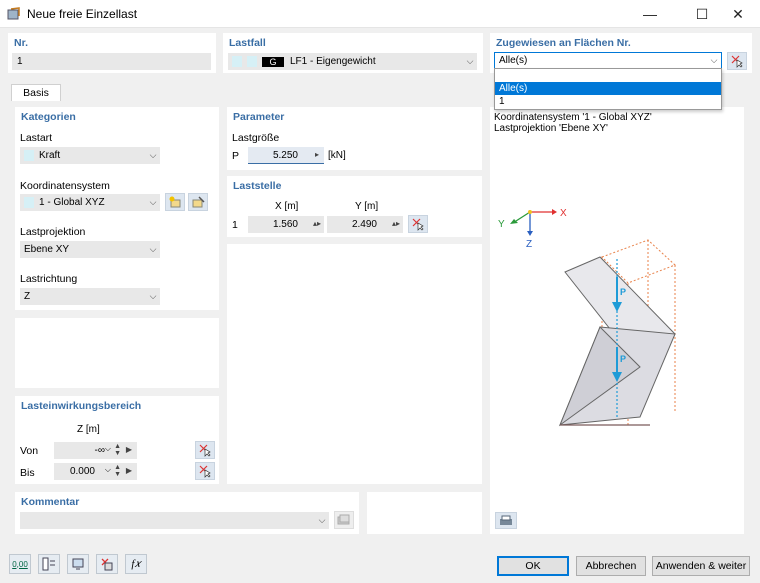 The height and width of the screenshot is (583, 760). Describe the element at coordinates (49, 279) in the screenshot. I see `lastrichtung-label: Lastrichtung` at that location.